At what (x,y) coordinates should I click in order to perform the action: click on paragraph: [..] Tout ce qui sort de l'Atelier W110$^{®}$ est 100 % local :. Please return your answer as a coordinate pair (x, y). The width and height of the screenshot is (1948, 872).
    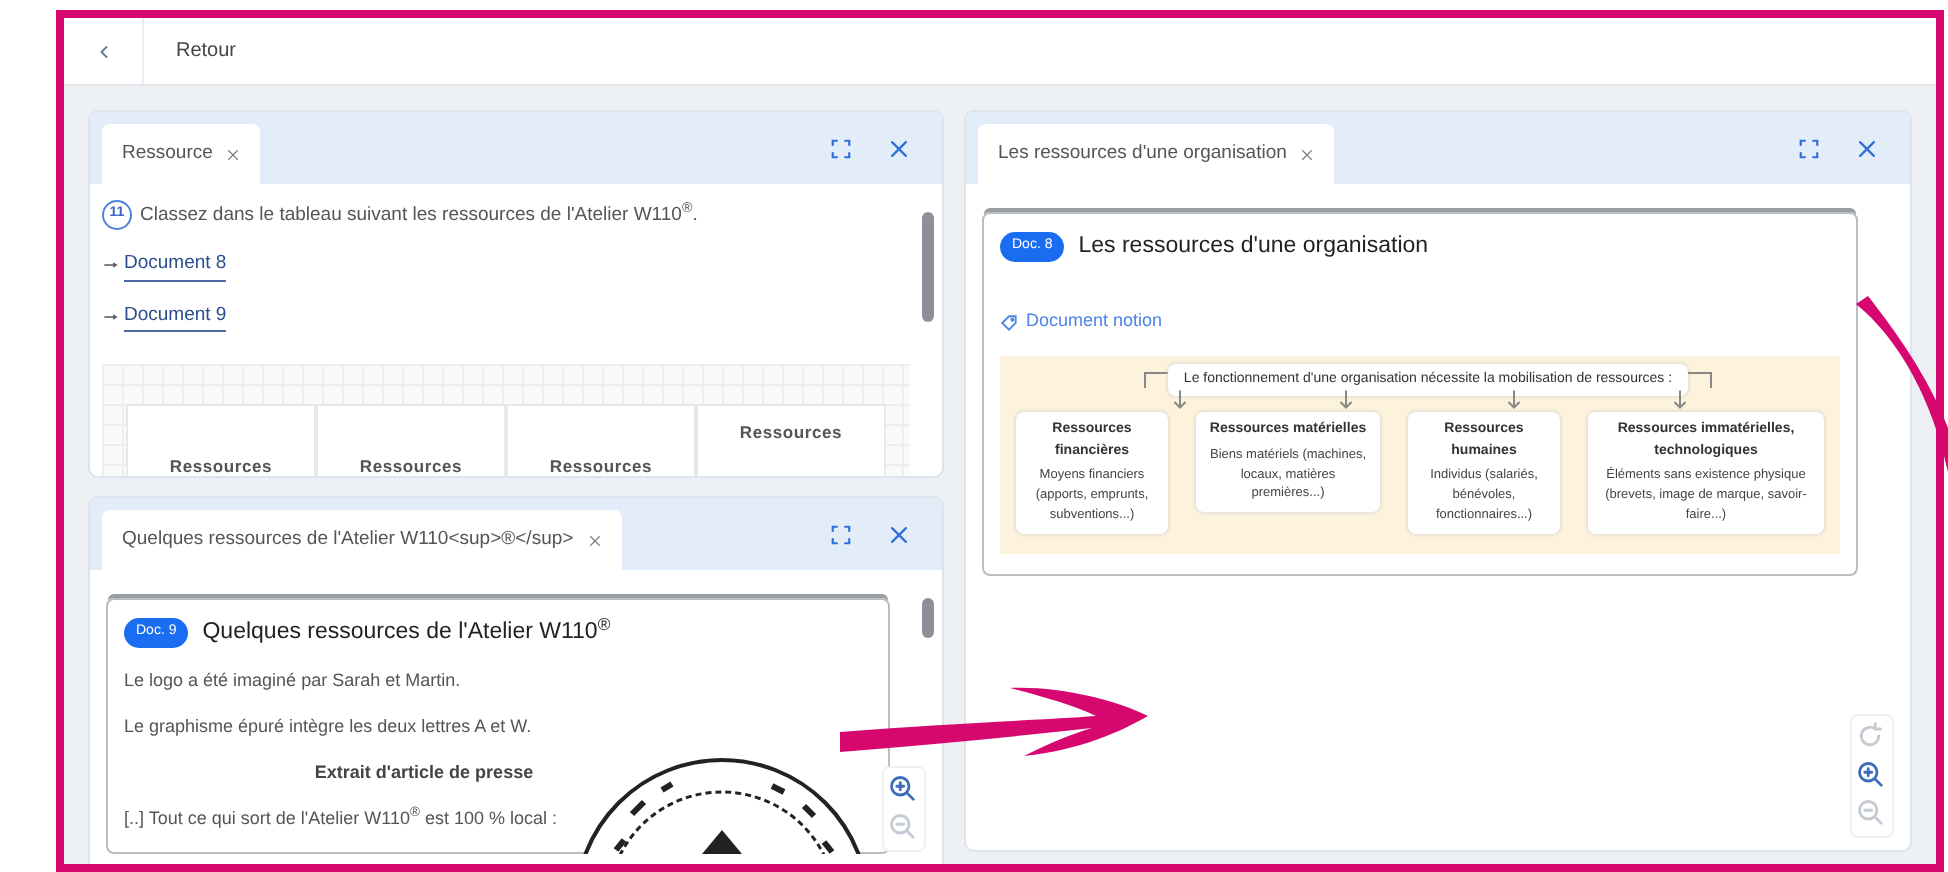
    Looking at the image, I should click on (341, 818).